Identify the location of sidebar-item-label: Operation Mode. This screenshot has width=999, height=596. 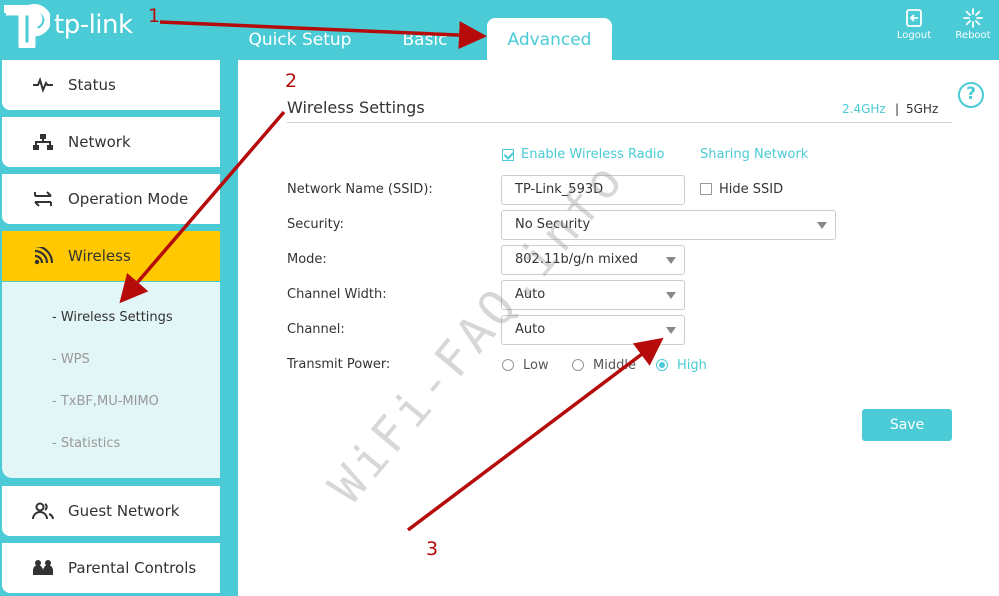
(128, 199).